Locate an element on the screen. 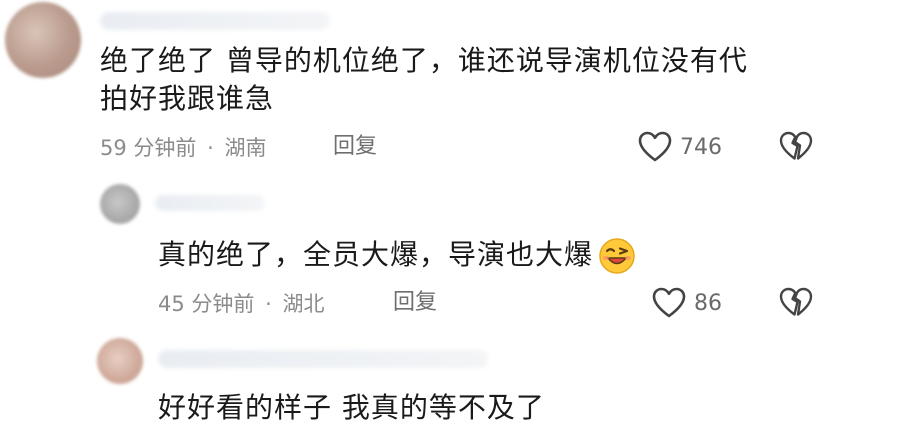 This screenshot has height=433, width=900. comment-text: 真的绝了，全员大爆，导演也大爆 is located at coordinates (397, 256).